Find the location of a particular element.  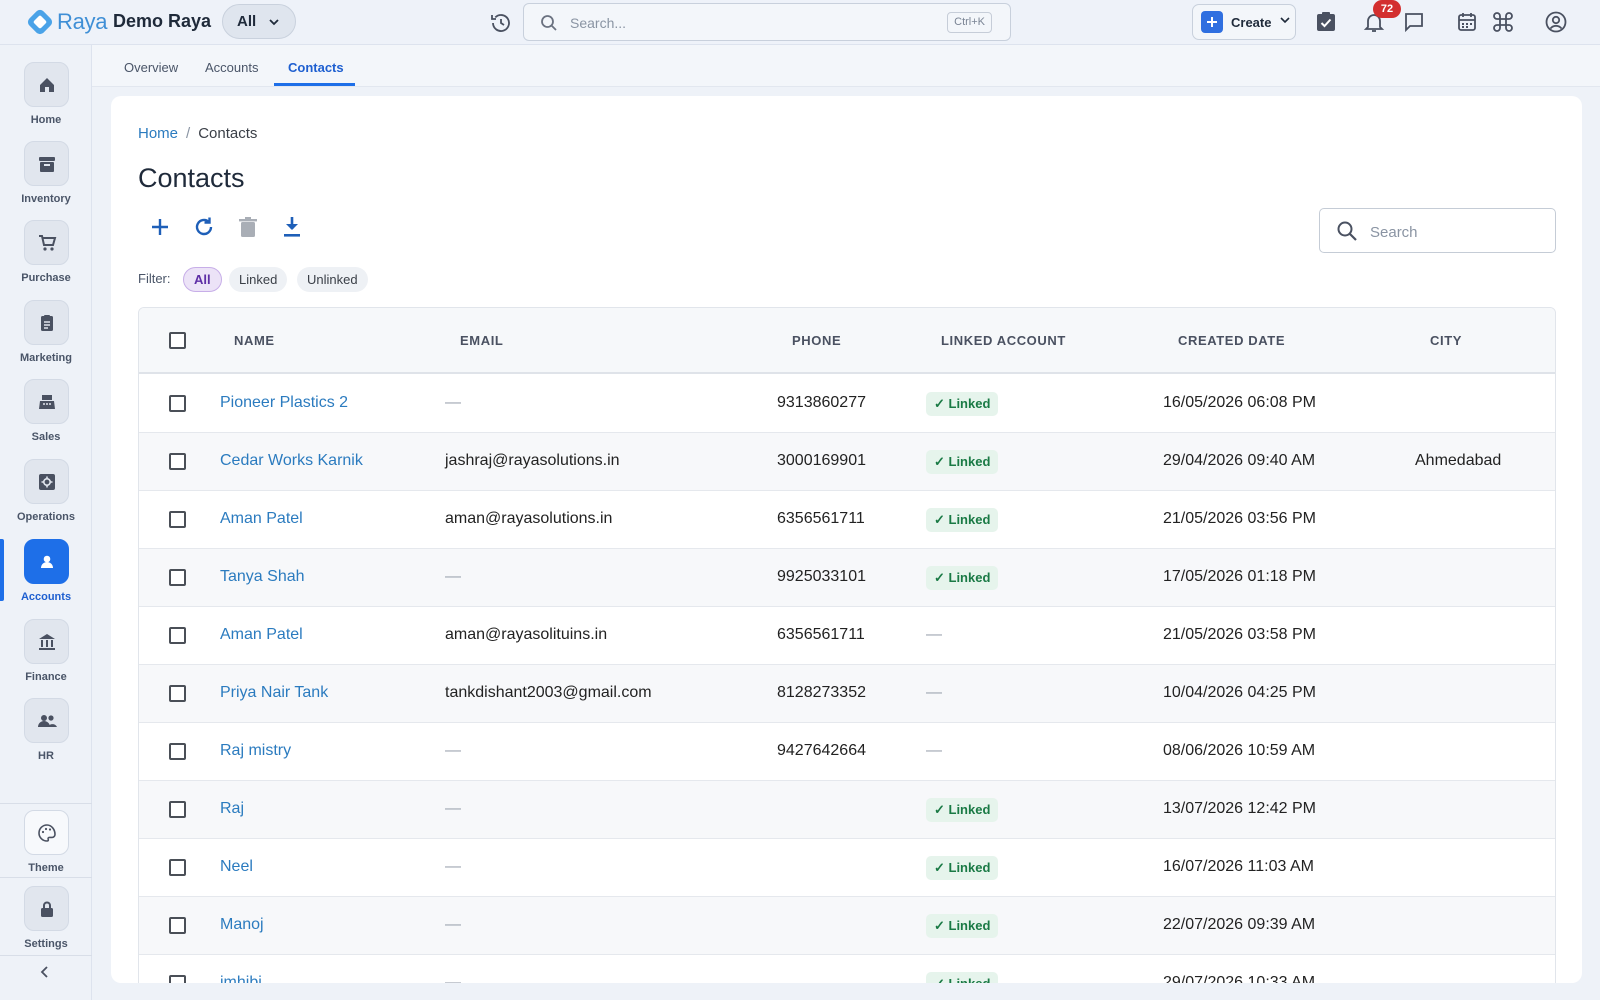

contact-name-link: Manoj is located at coordinates (242, 925).